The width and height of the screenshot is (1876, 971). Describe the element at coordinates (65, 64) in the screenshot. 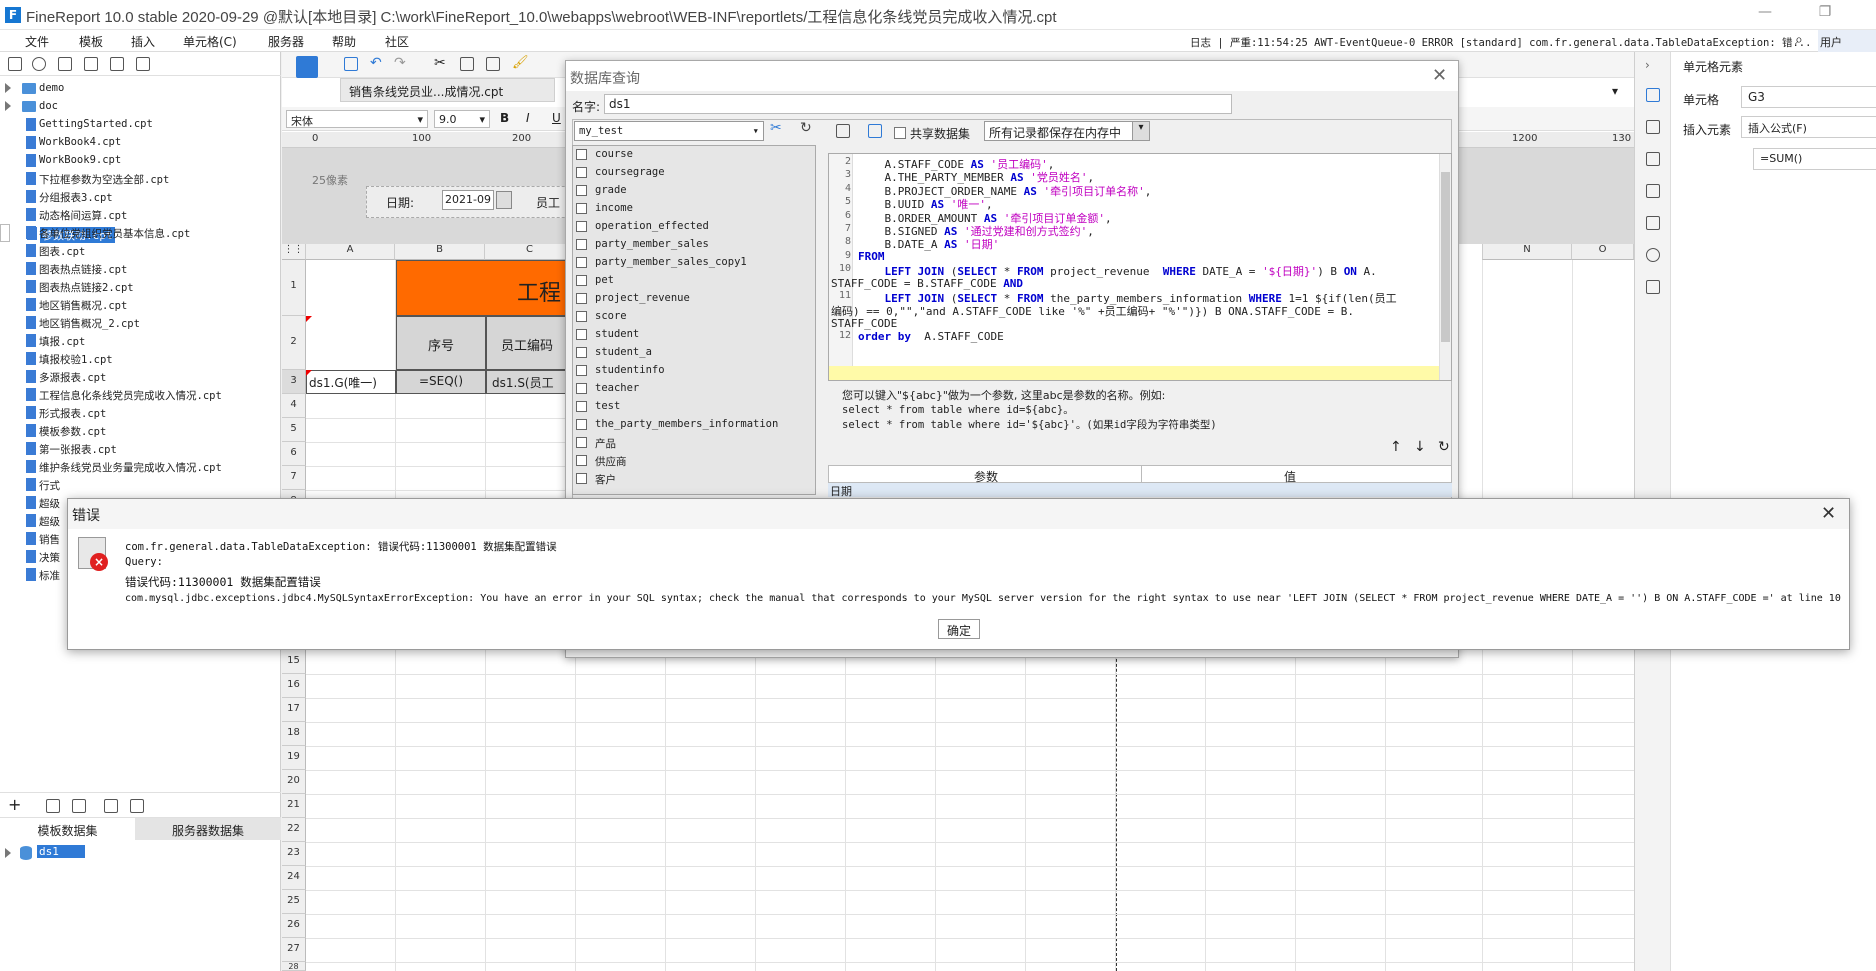

I see `open-icon` at that location.